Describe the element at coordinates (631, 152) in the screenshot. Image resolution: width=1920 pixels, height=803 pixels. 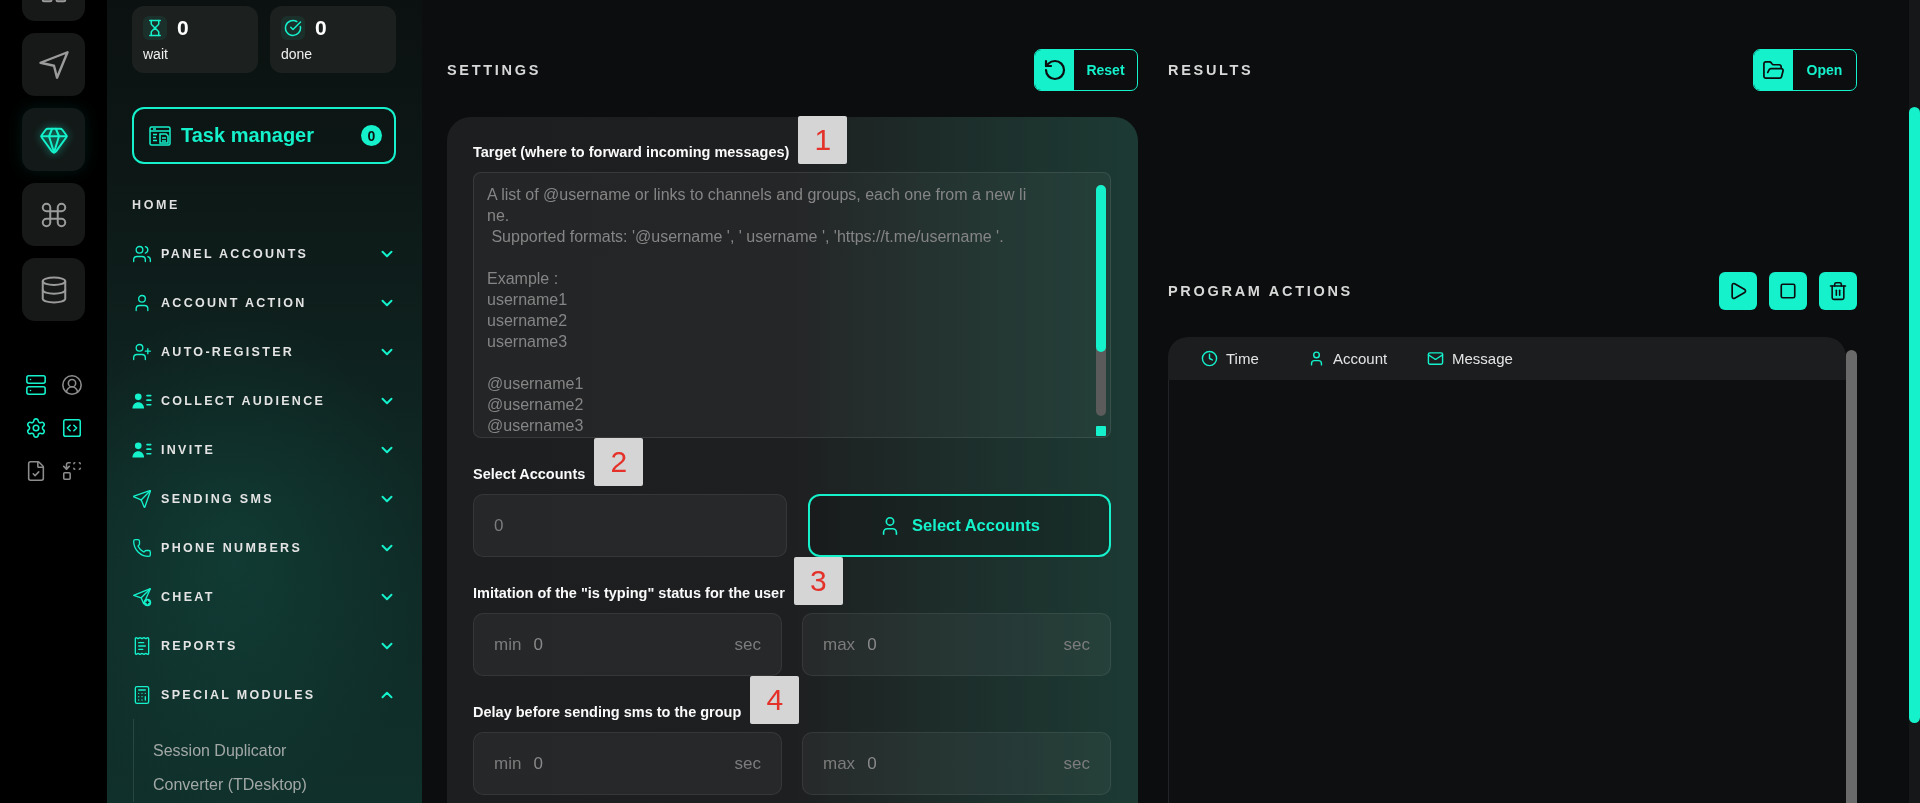
I see `field-label: Target (where to forward incoming messages)` at that location.